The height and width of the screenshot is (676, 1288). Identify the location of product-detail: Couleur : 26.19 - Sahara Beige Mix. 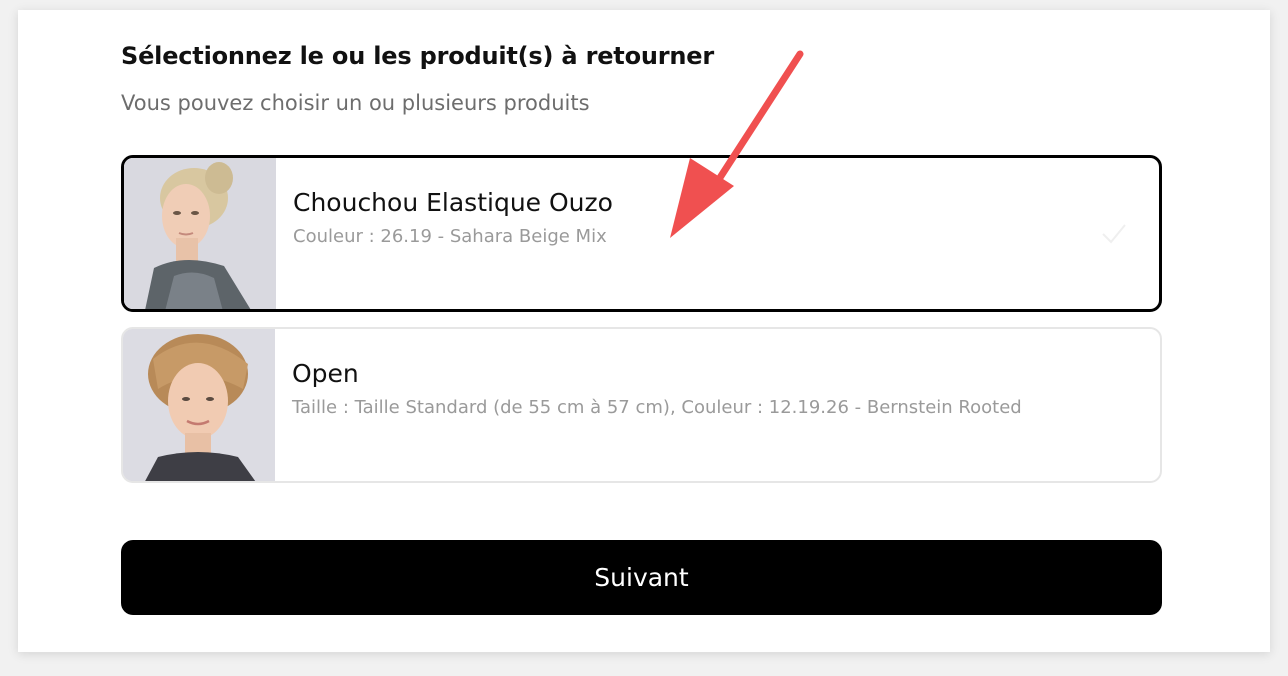
(450, 236).